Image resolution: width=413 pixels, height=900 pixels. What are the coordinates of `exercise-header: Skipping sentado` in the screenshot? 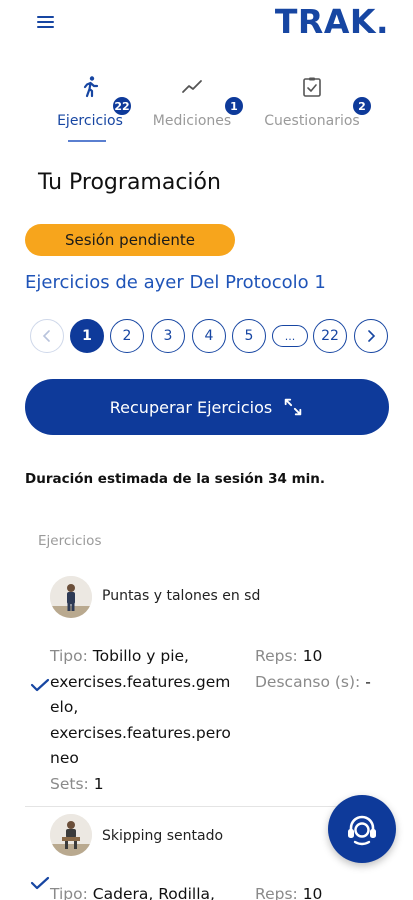 It's located at (210, 836).